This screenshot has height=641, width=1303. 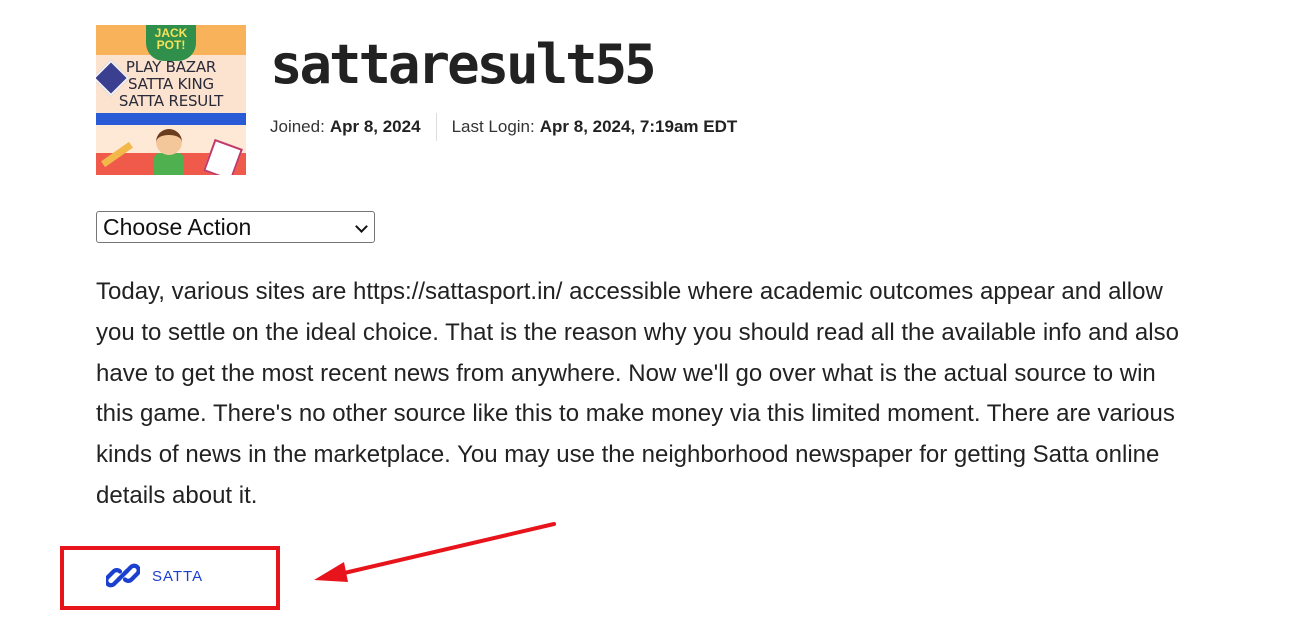 I want to click on last-login-info: Last Login: Apr 8, 2024, 7:19am EDT, so click(x=595, y=127).